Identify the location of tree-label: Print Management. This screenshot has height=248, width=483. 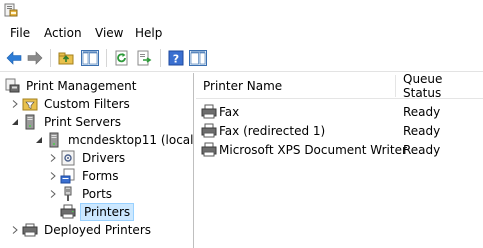
(81, 86).